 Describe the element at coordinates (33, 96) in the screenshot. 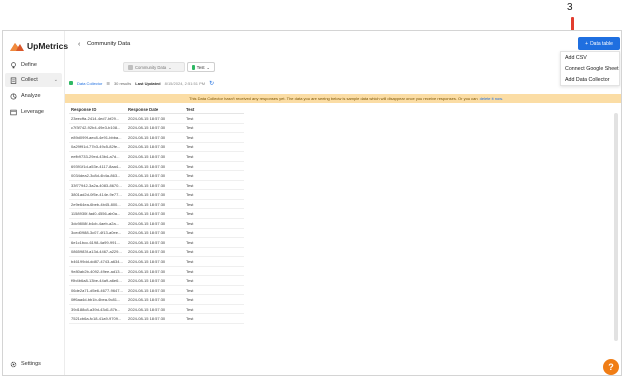

I see `sidebar-item-analyze: Analyze` at that location.